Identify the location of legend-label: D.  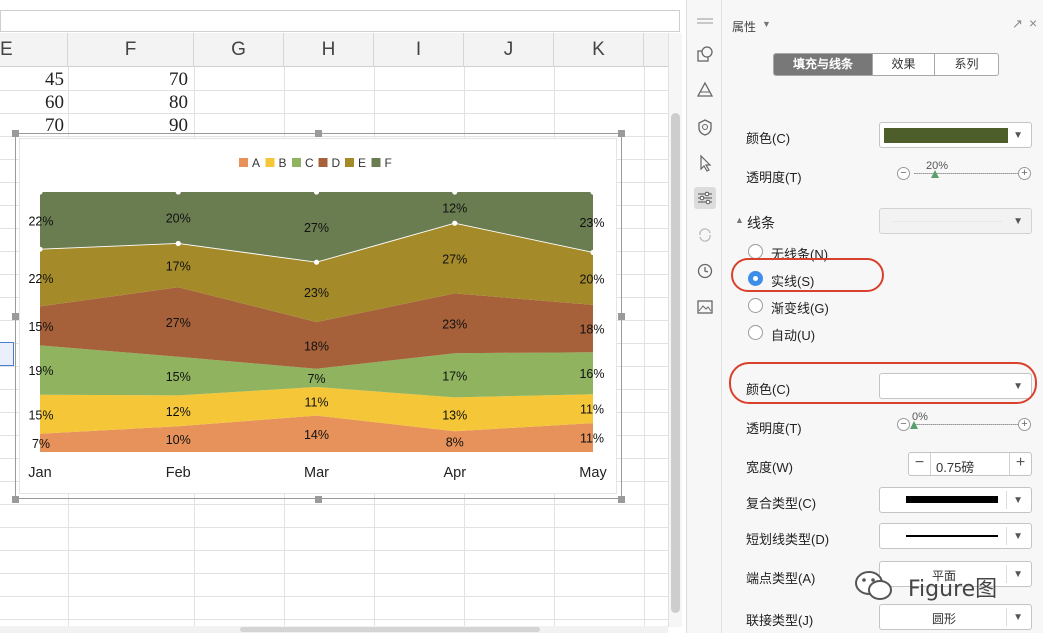
(336, 163).